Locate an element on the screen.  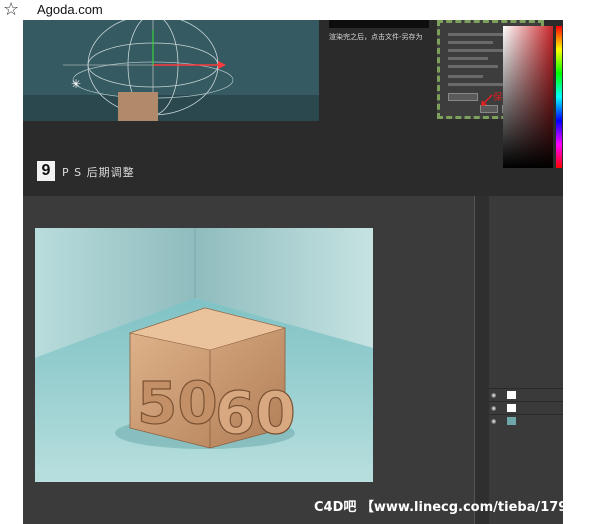
section-number-badge: 9 is located at coordinates (46, 171).